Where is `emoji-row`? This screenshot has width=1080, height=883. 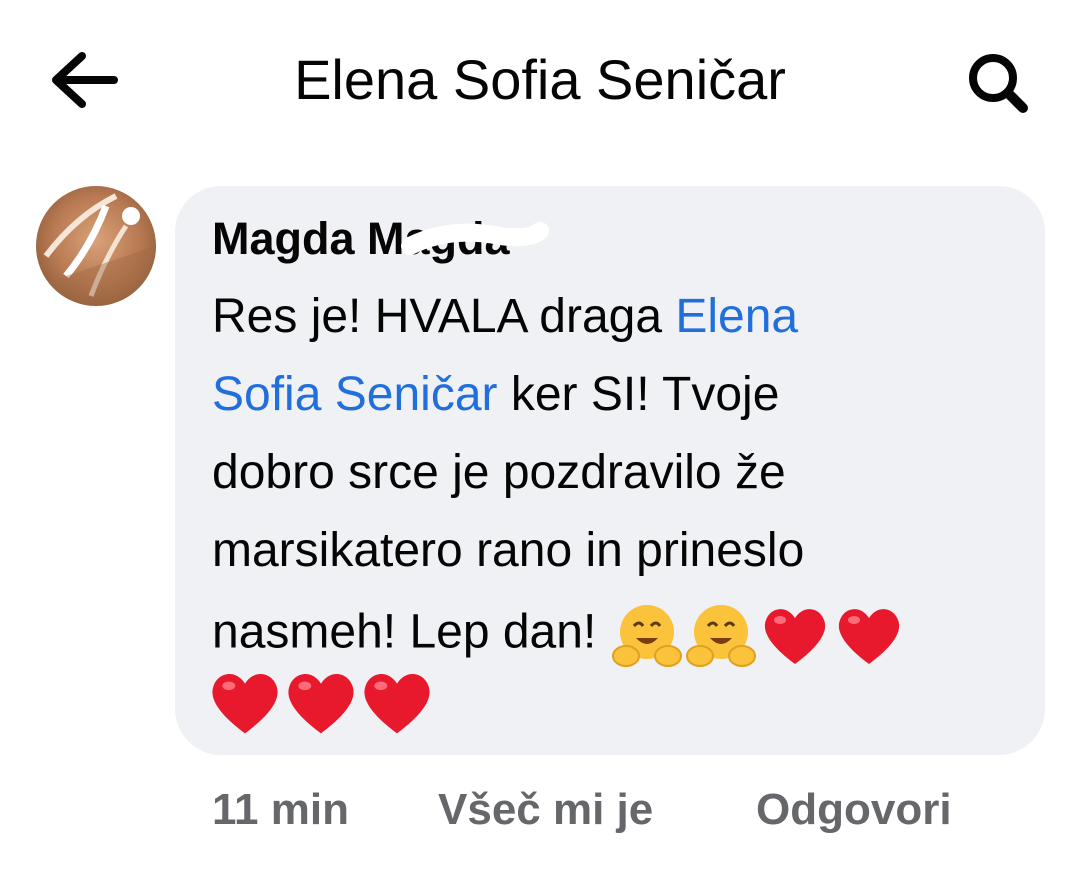
emoji-row is located at coordinates (319, 704).